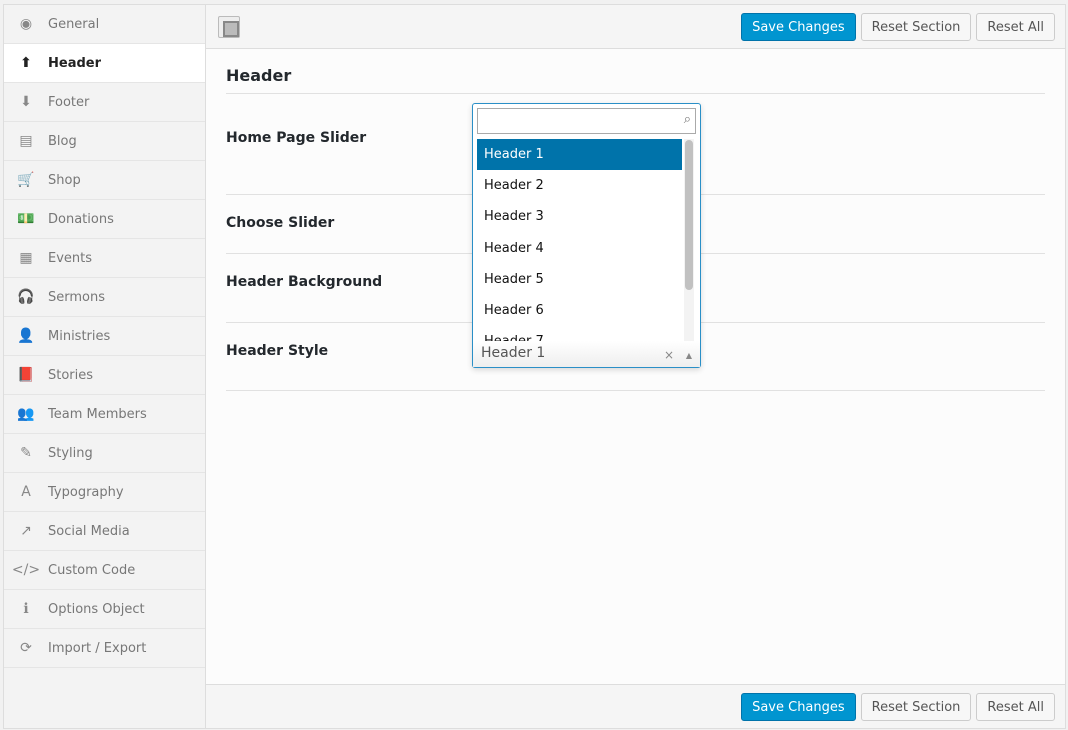  What do you see at coordinates (104, 24) in the screenshot?
I see `sidebar-item-general: ◉ General` at bounding box center [104, 24].